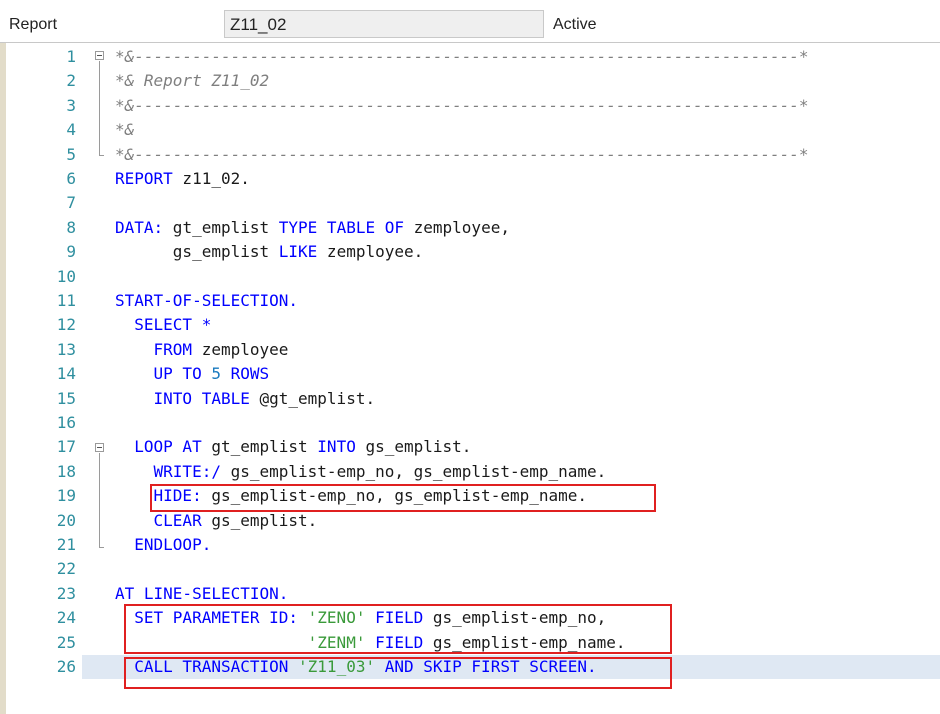 The height and width of the screenshot is (714, 940). I want to click on highlight-box-call-transaction, so click(398, 673).